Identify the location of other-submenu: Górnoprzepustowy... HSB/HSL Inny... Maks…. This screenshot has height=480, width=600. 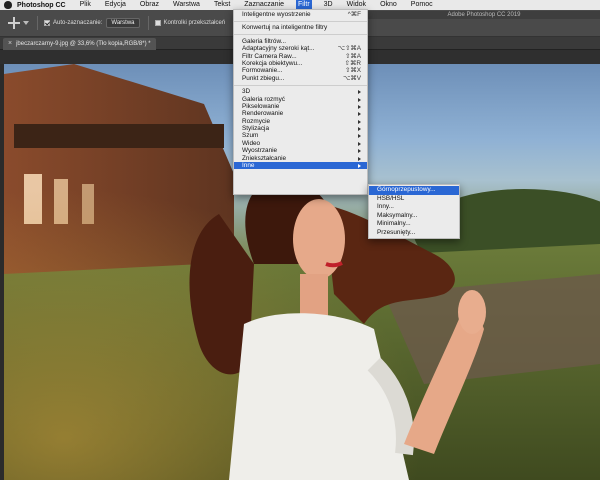
(414, 211).